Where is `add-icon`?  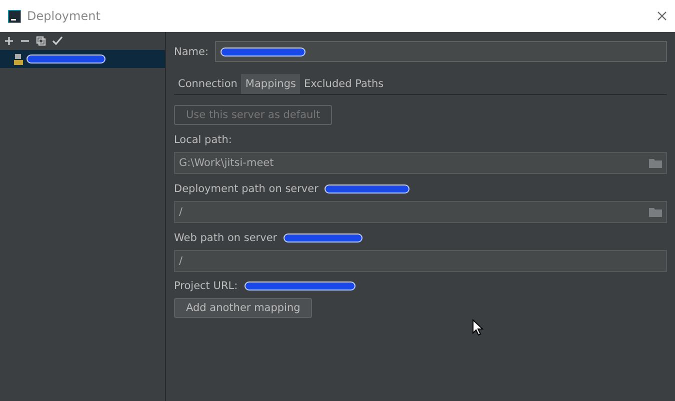
add-icon is located at coordinates (9, 41).